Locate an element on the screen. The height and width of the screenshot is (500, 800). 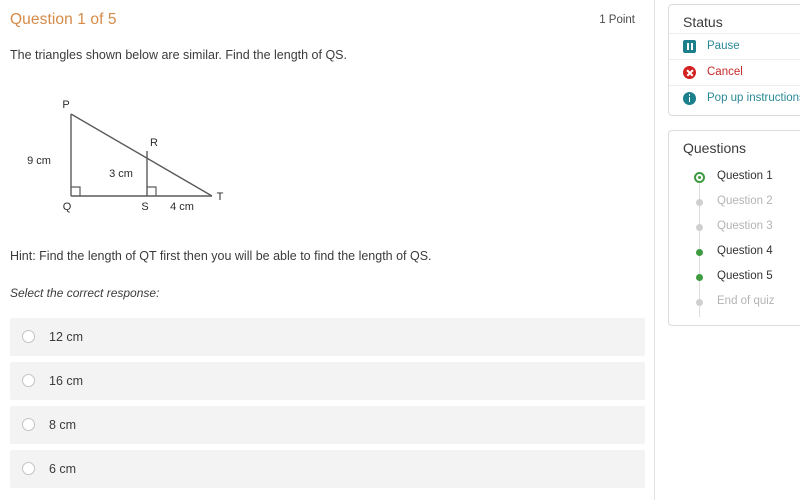
vertex-label-p: P is located at coordinates (65, 105).